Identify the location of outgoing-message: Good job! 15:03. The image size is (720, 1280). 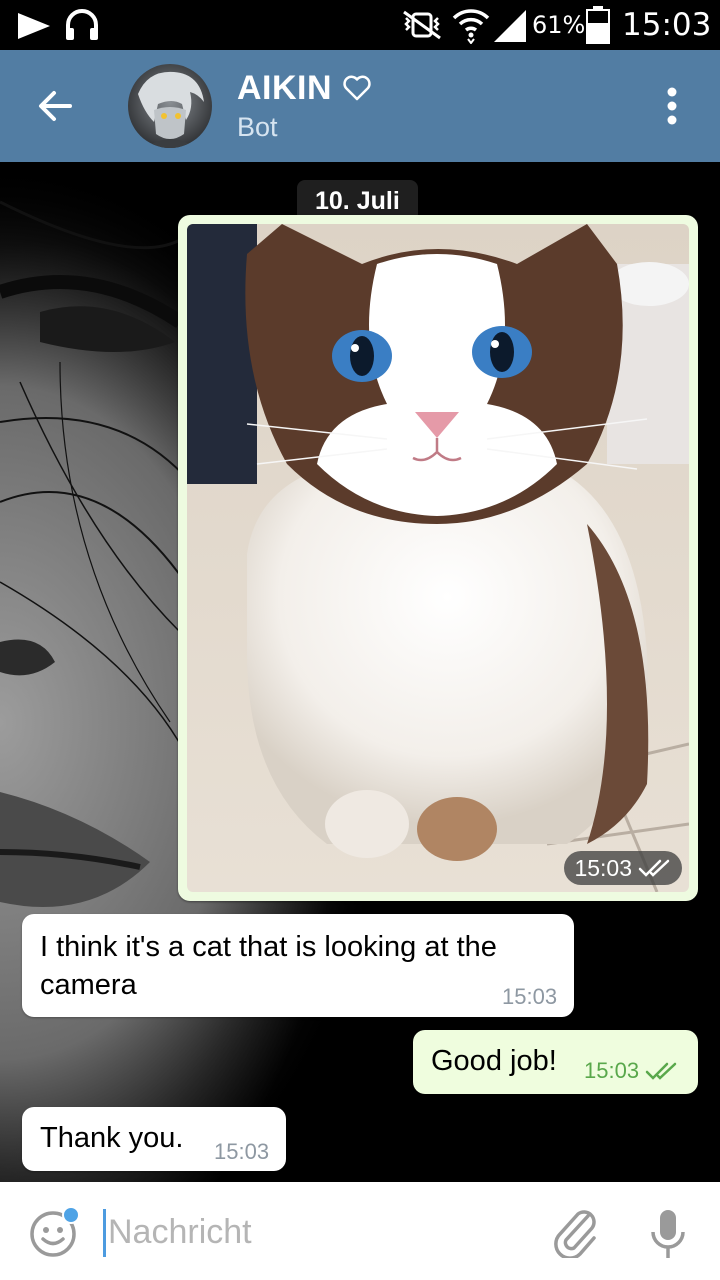
(555, 1062).